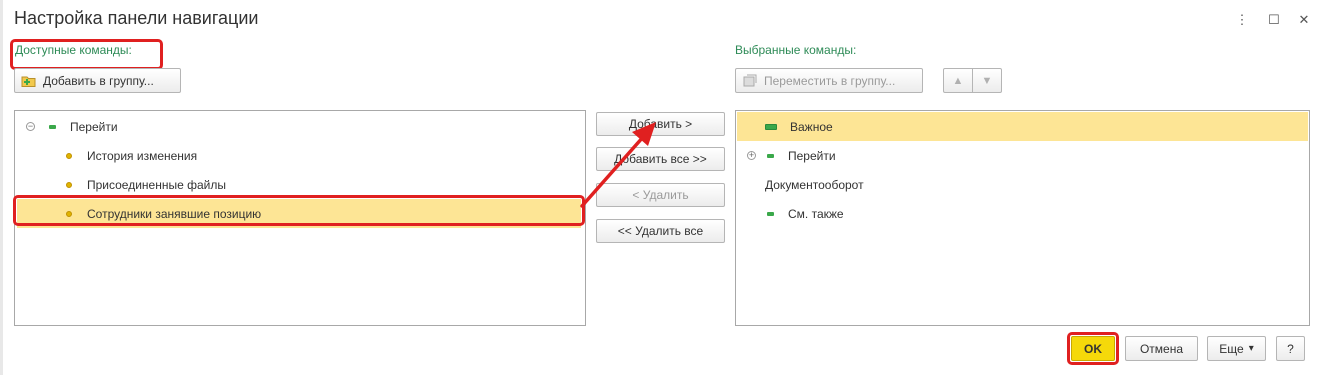 The height and width of the screenshot is (375, 1323). What do you see at coordinates (816, 213) in the screenshot?
I see `tree-row-label: См. также` at bounding box center [816, 213].